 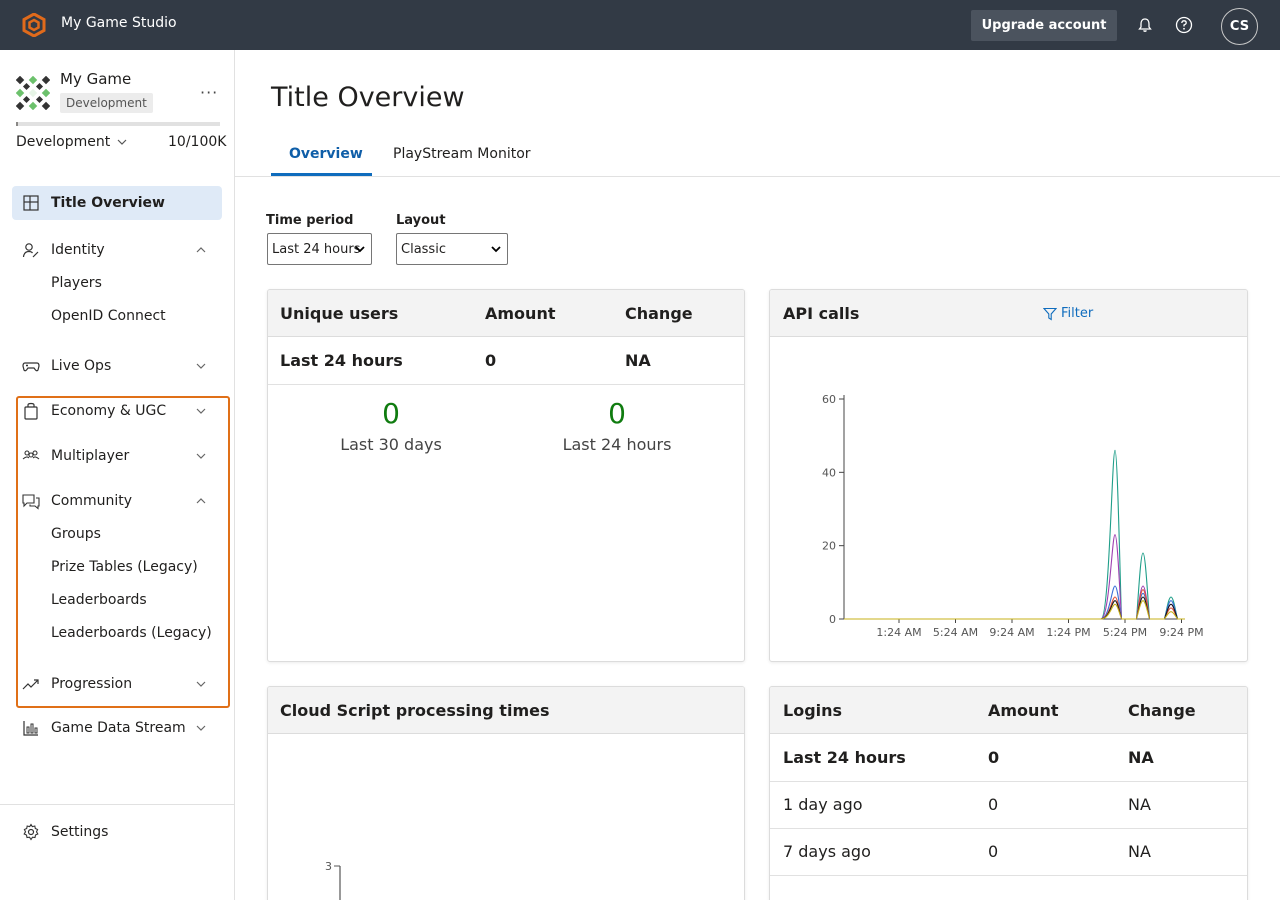 What do you see at coordinates (63, 142) in the screenshot?
I see `environment-label: Development` at bounding box center [63, 142].